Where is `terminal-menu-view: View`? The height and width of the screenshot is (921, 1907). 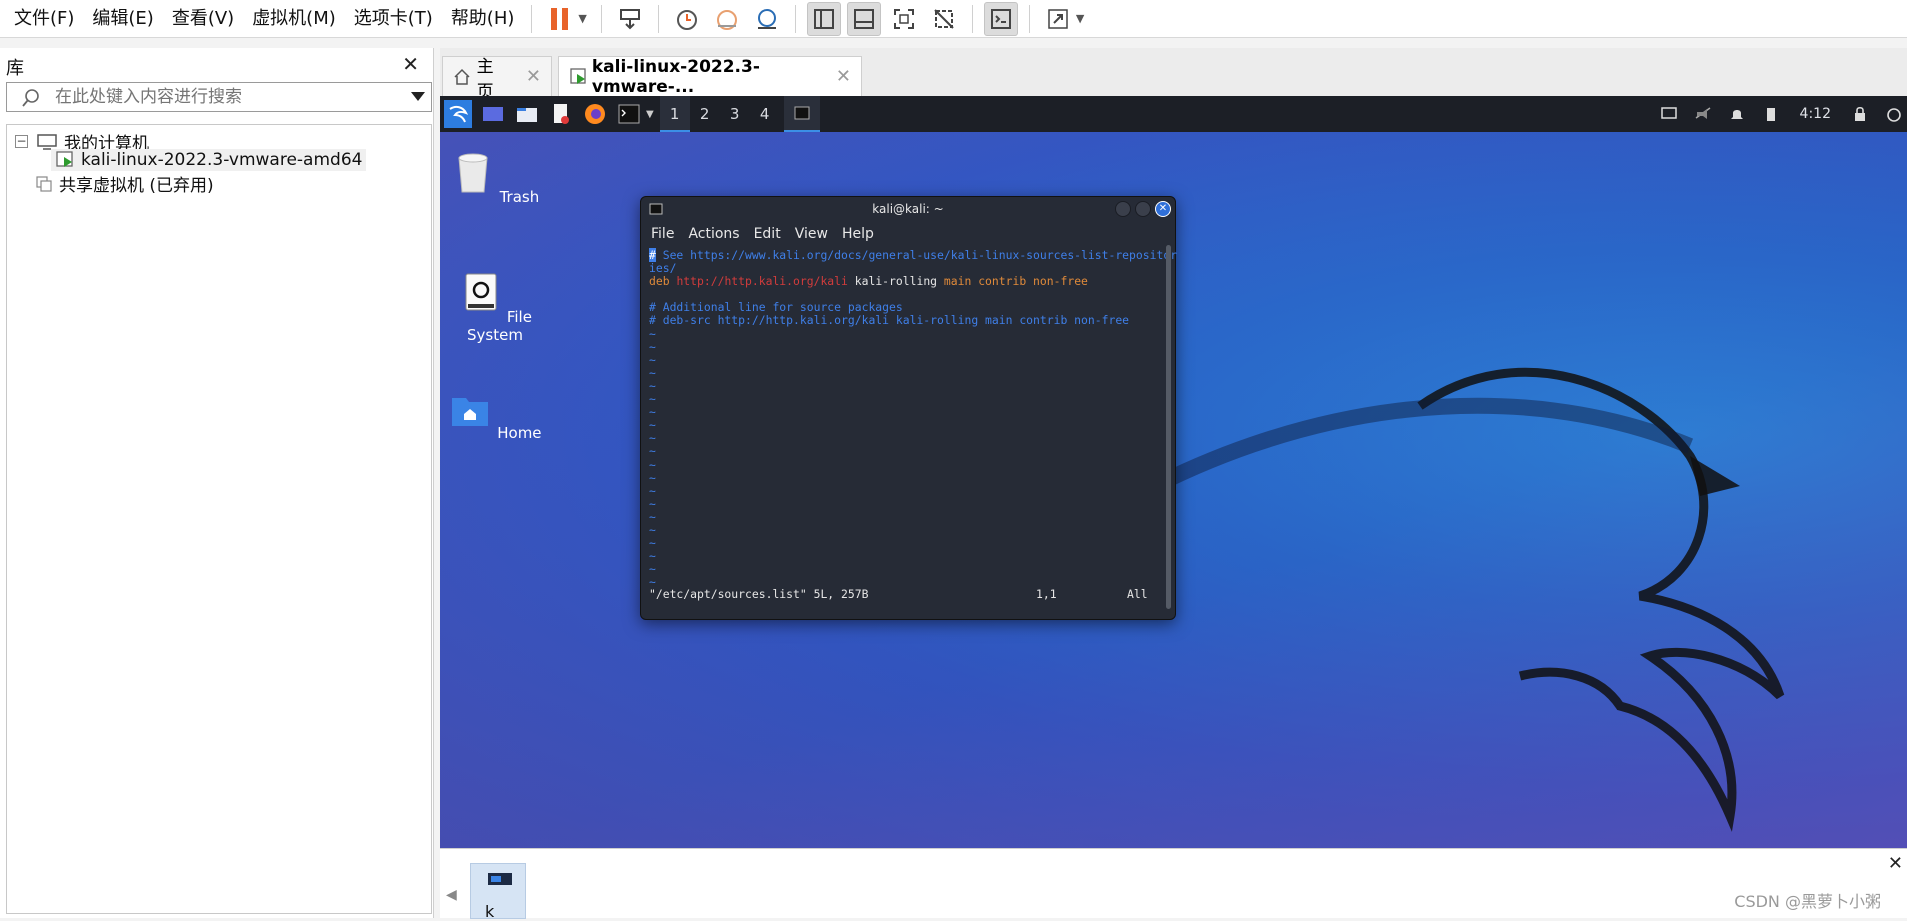
terminal-menu-view: View is located at coordinates (811, 234).